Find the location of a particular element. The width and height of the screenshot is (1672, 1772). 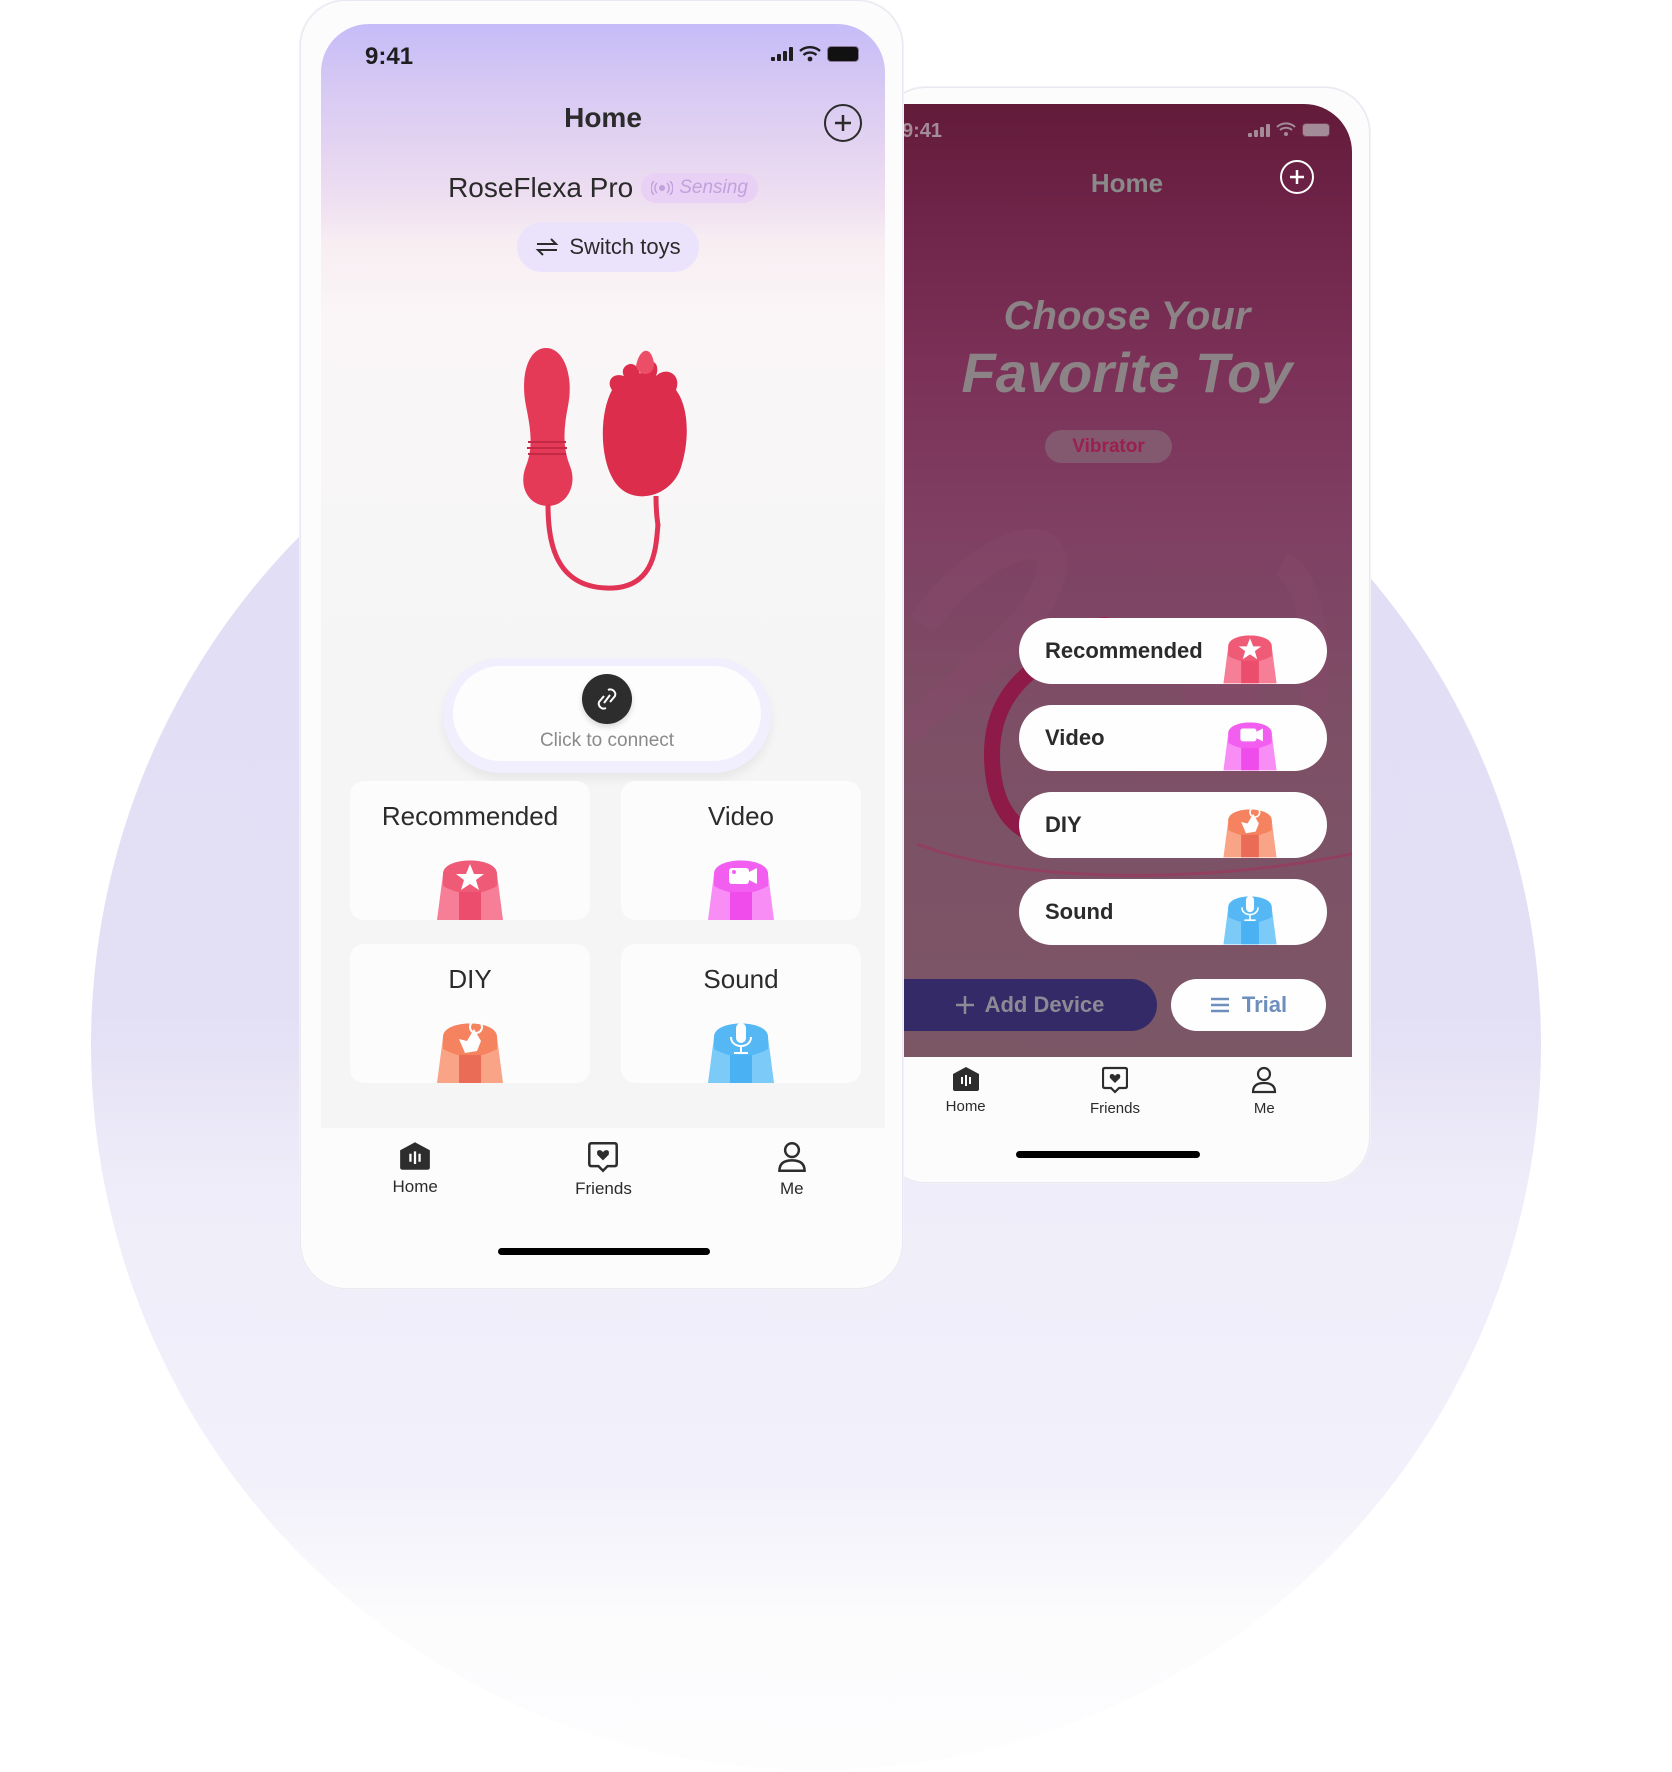

mode-card-video: Video is located at coordinates (741, 850).